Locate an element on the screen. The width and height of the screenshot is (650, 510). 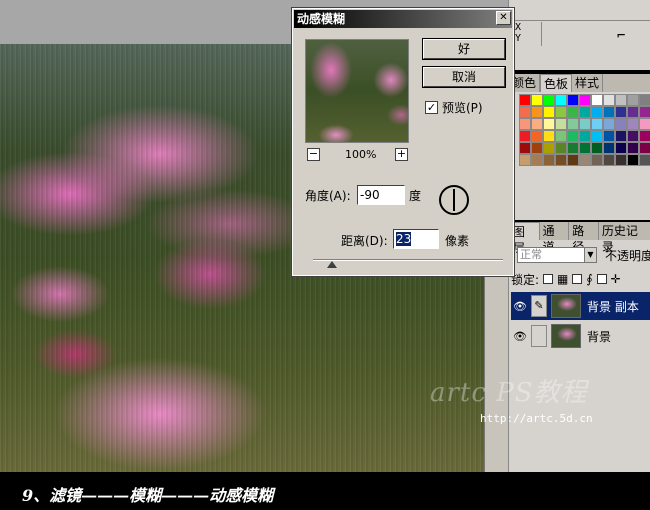
tab-channels: 通道 is located at coordinates (554, 238).